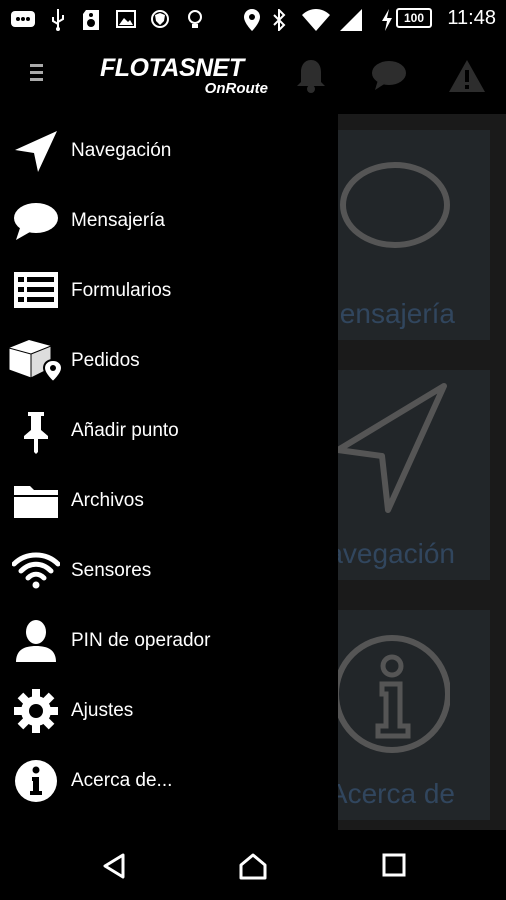 This screenshot has width=506, height=900. Describe the element at coordinates (36, 76) in the screenshot. I see `menu-button` at that location.